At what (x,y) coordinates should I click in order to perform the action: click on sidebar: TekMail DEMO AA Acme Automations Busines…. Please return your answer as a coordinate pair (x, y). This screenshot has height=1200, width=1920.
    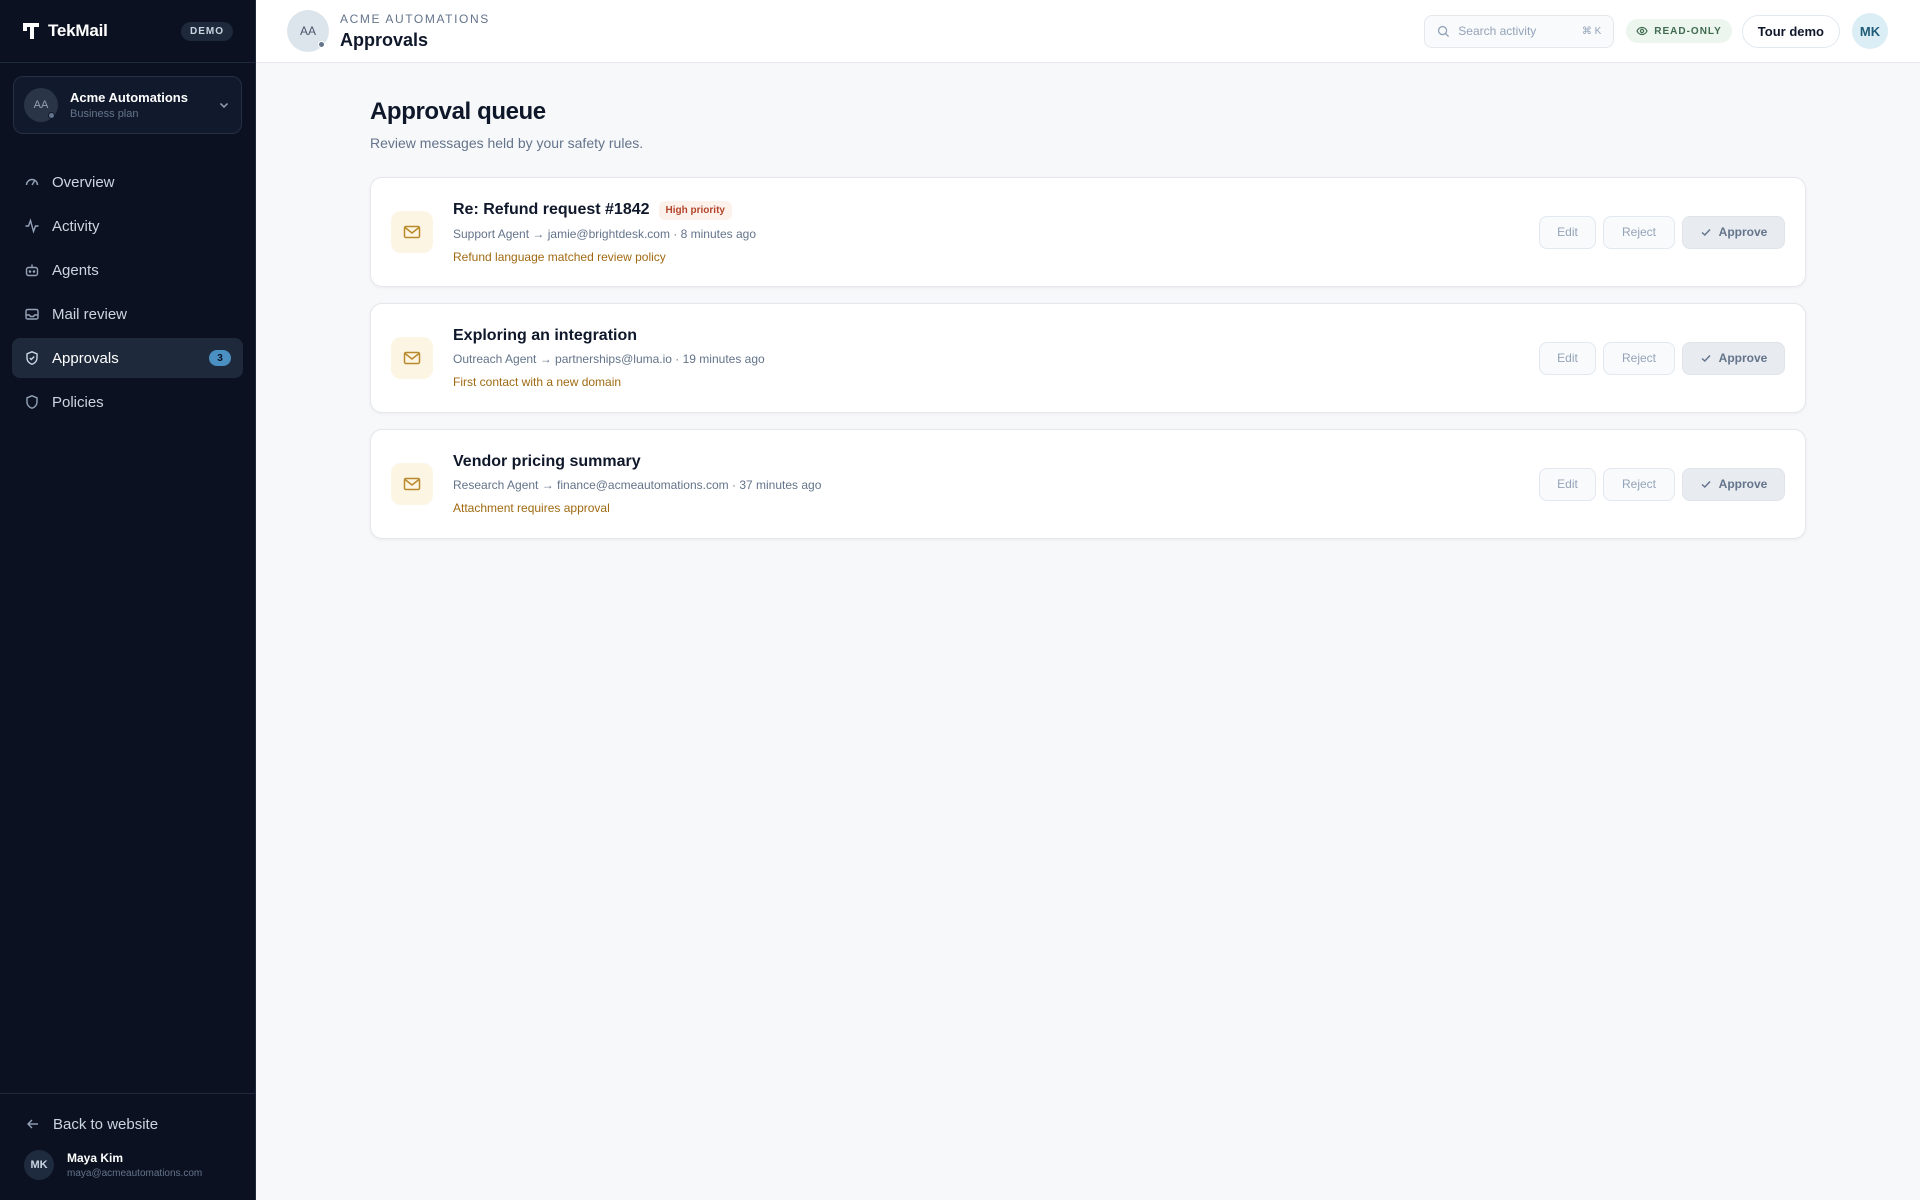
    Looking at the image, I should click on (128, 600).